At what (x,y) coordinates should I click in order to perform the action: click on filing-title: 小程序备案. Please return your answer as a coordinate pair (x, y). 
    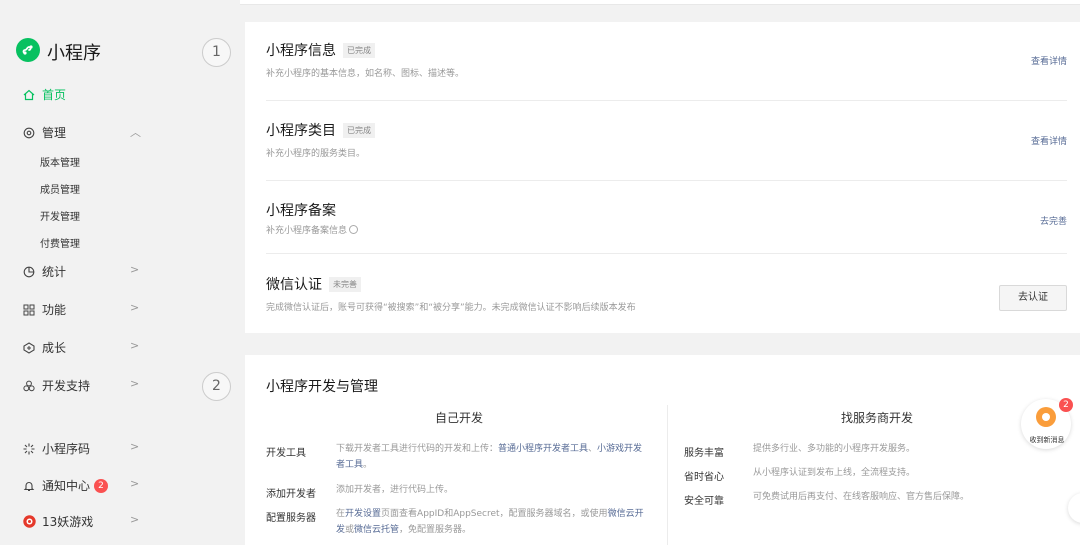
    Looking at the image, I should click on (301, 211).